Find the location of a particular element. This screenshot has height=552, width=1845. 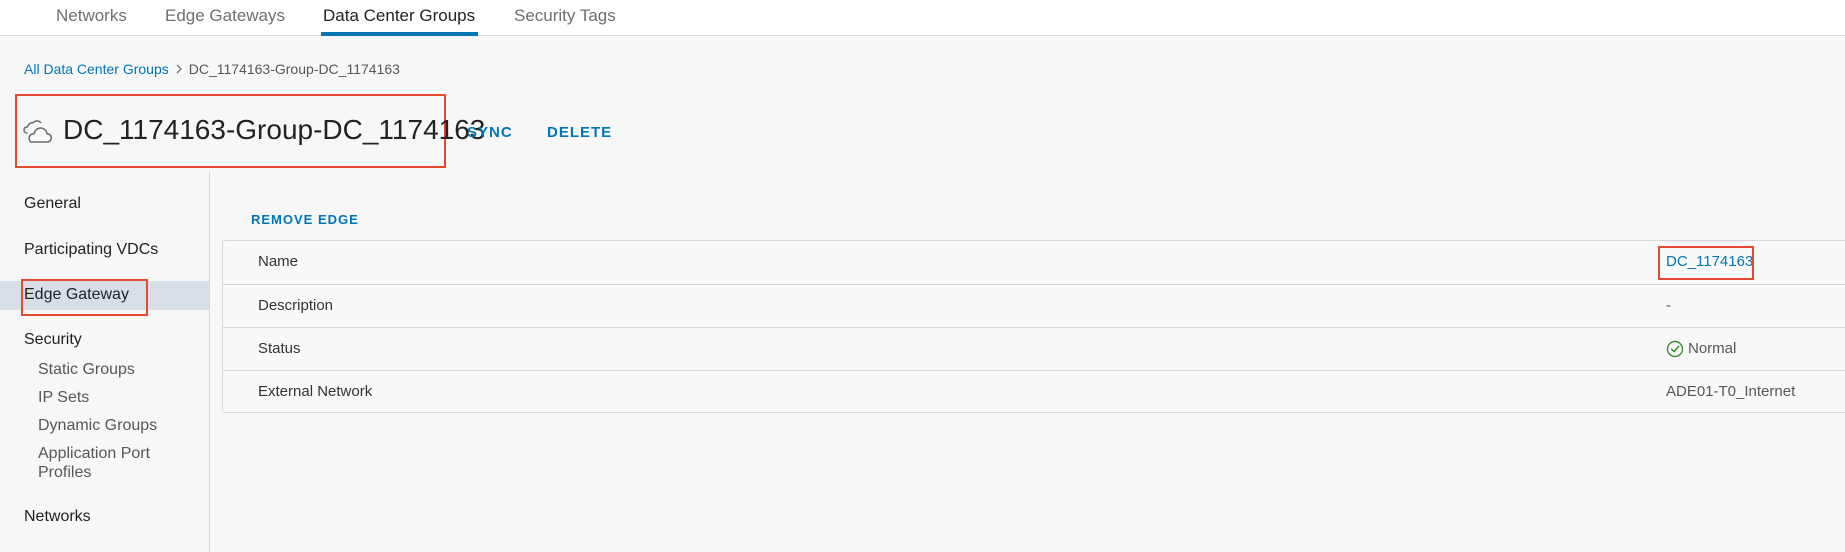

delete-button: DELETE is located at coordinates (579, 132).